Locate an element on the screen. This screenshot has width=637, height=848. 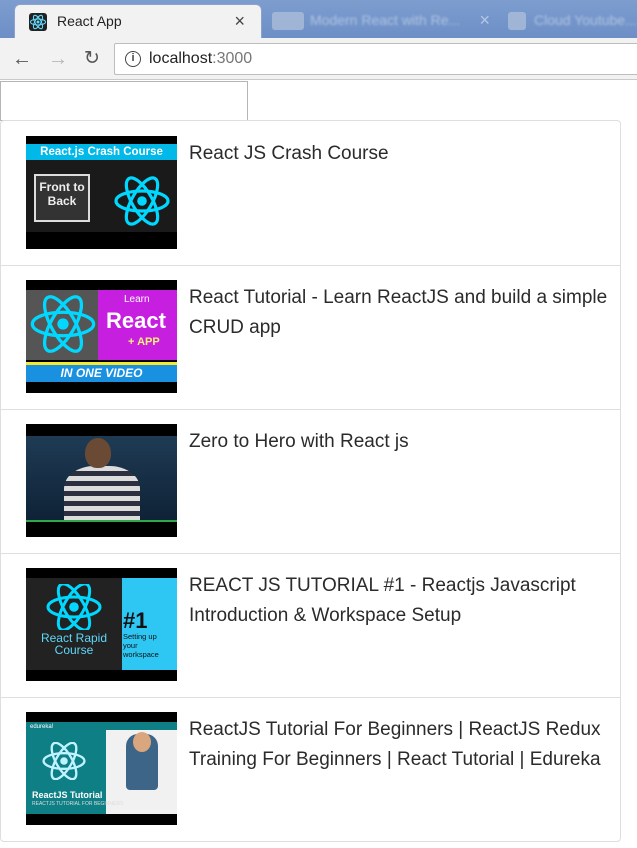
thumbnail-app-text: + APP is located at coordinates (144, 342).